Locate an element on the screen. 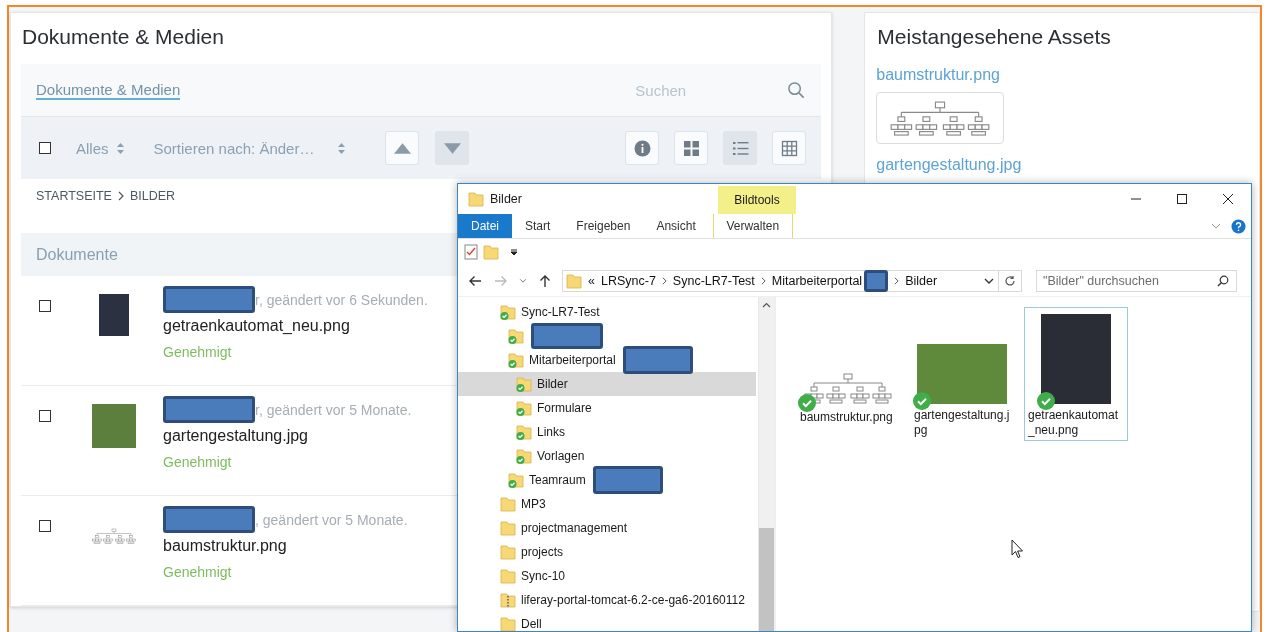 The width and height of the screenshot is (1269, 632). customize-dropdown-icon is located at coordinates (514, 251).